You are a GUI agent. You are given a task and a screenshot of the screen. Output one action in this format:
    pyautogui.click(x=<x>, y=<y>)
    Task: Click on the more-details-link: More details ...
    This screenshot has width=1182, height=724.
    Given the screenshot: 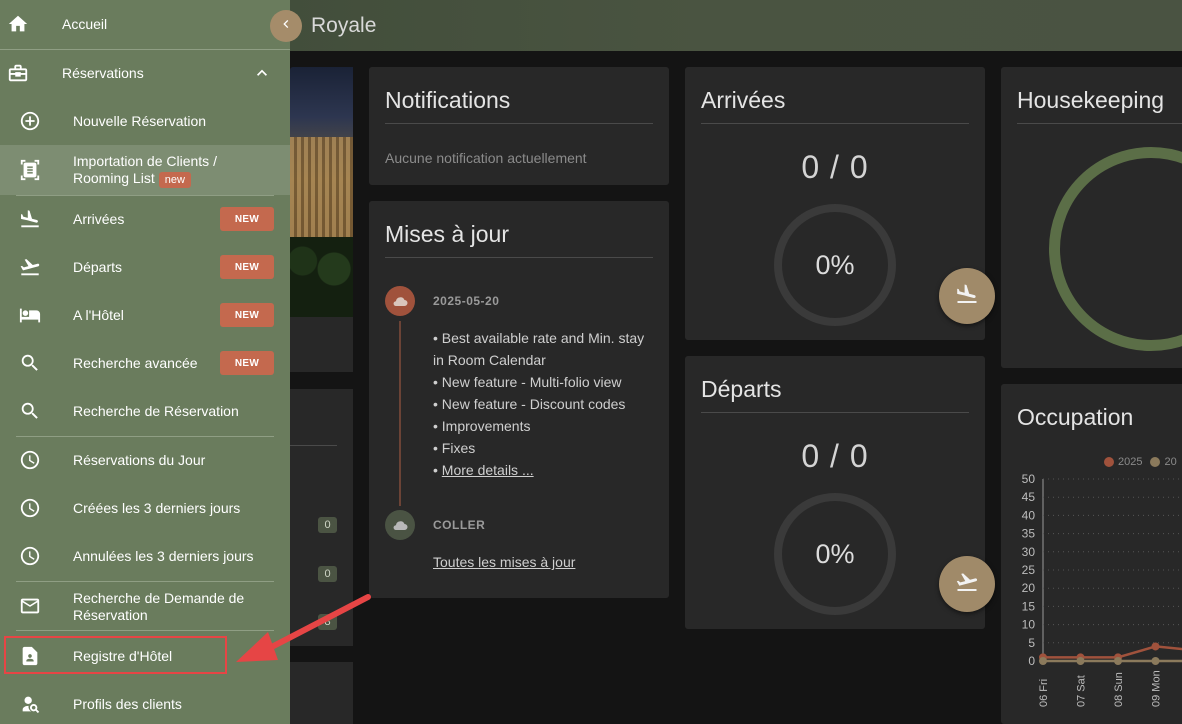 What is the action you would take?
    pyautogui.click(x=488, y=470)
    